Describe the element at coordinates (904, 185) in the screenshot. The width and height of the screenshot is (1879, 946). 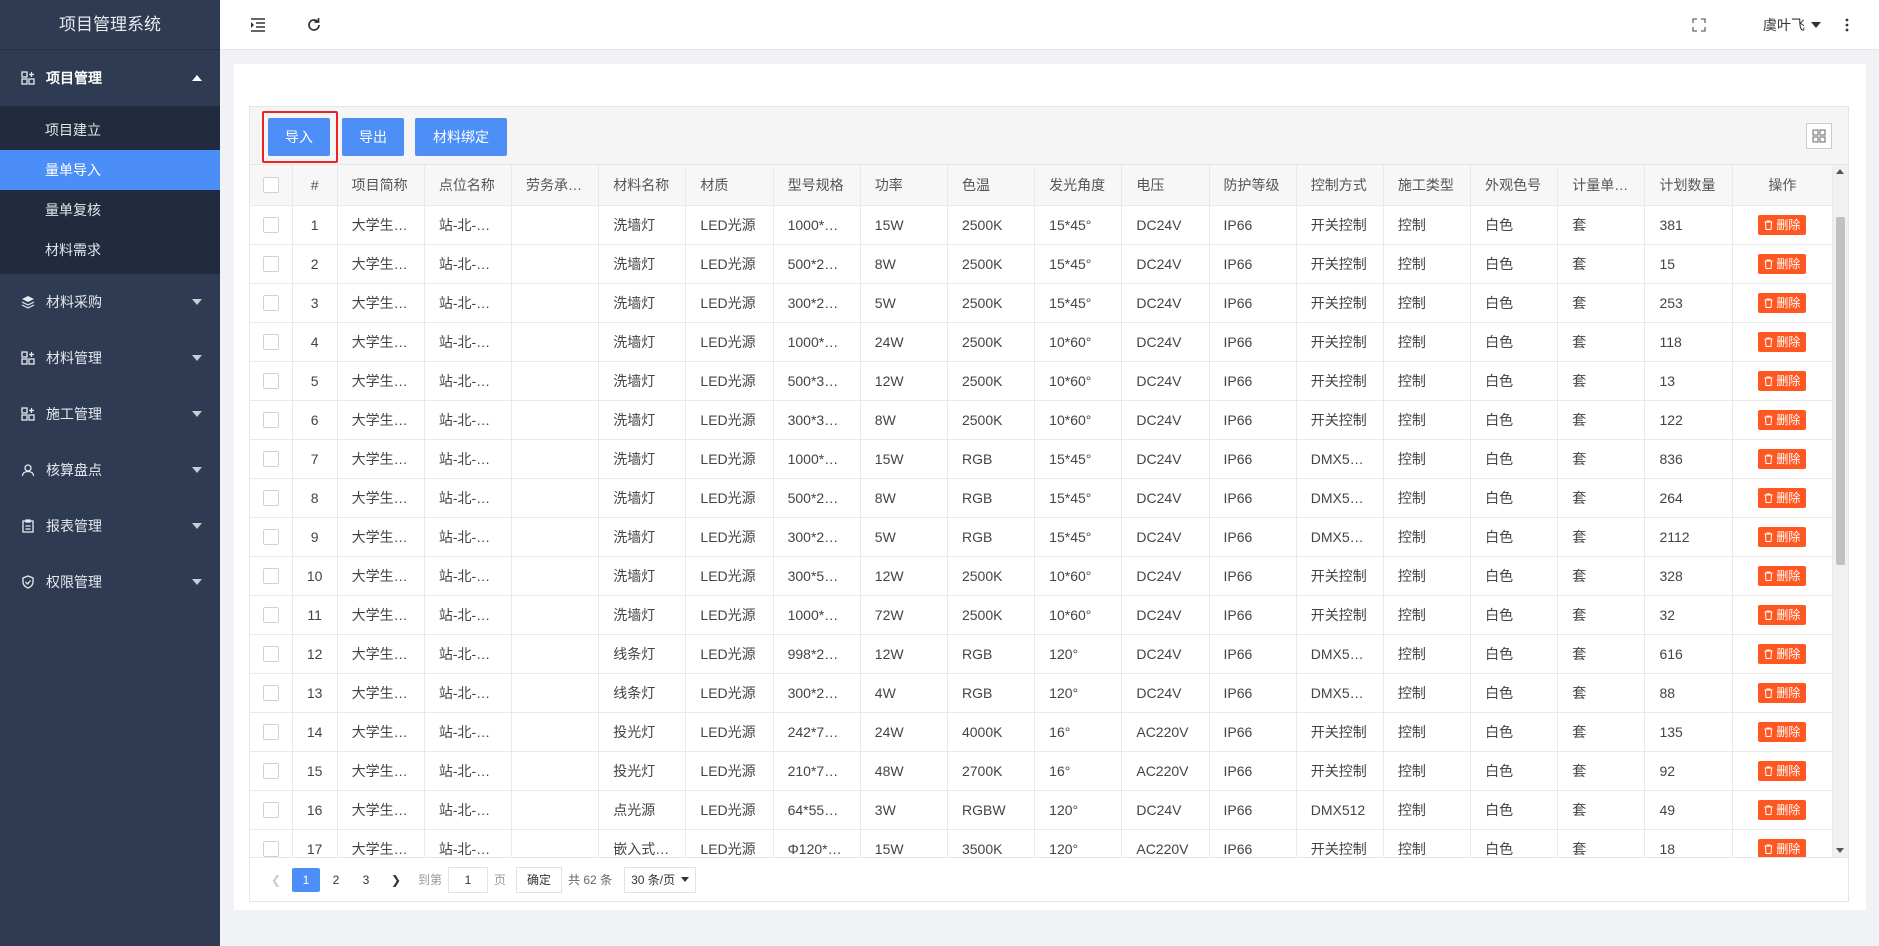
I see `column-header: 功率` at that location.